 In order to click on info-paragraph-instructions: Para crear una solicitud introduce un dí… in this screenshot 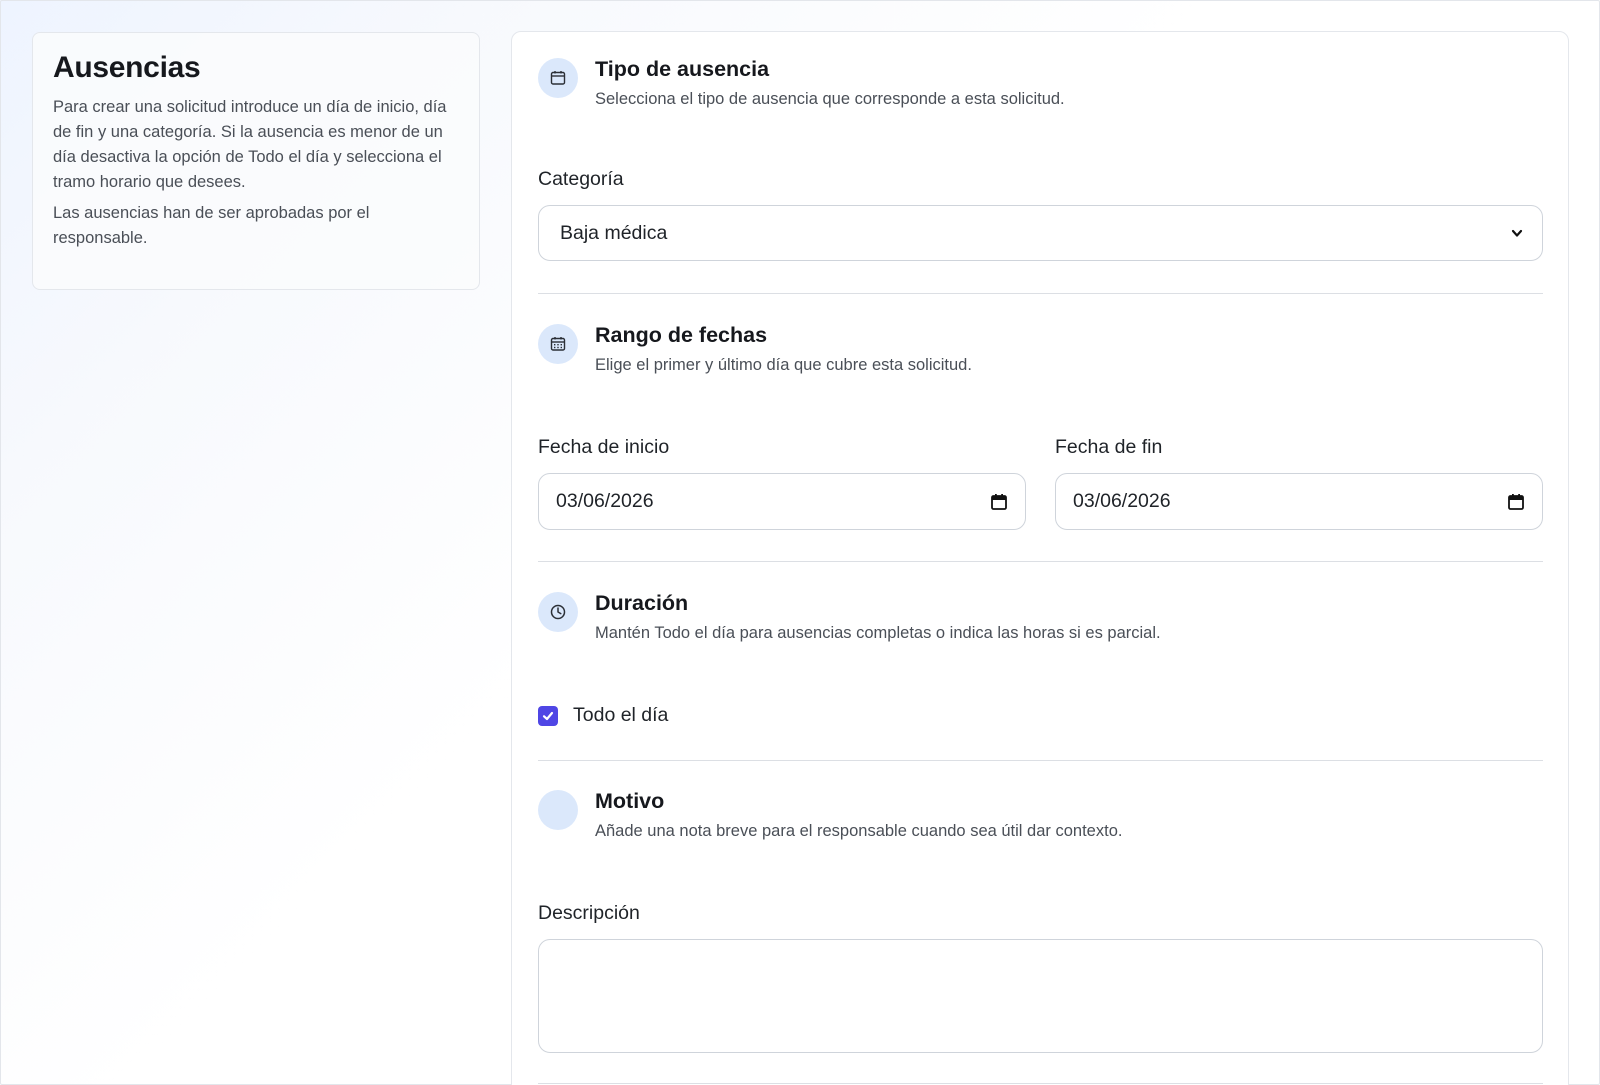, I will do `click(250, 144)`.